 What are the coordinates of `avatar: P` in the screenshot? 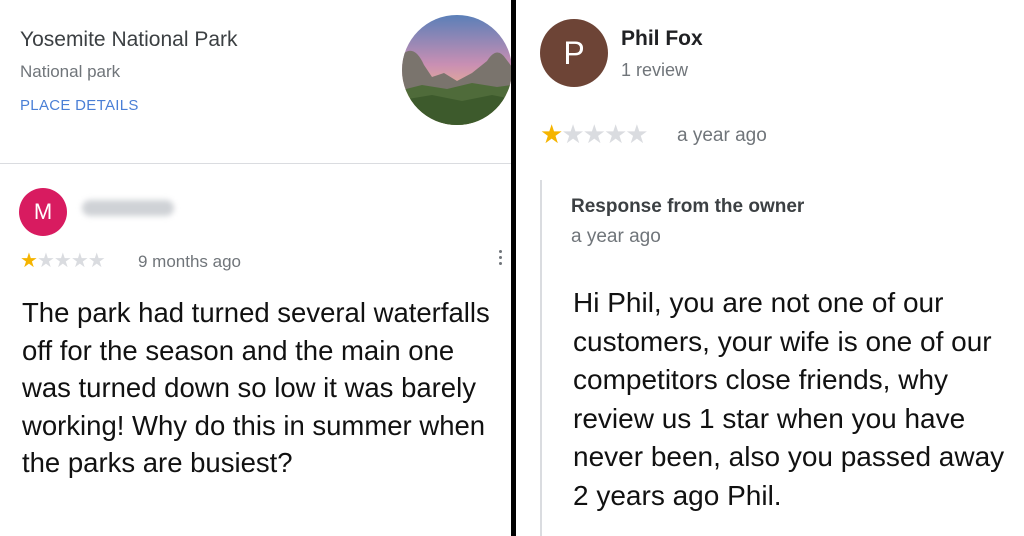 It's located at (574, 53).